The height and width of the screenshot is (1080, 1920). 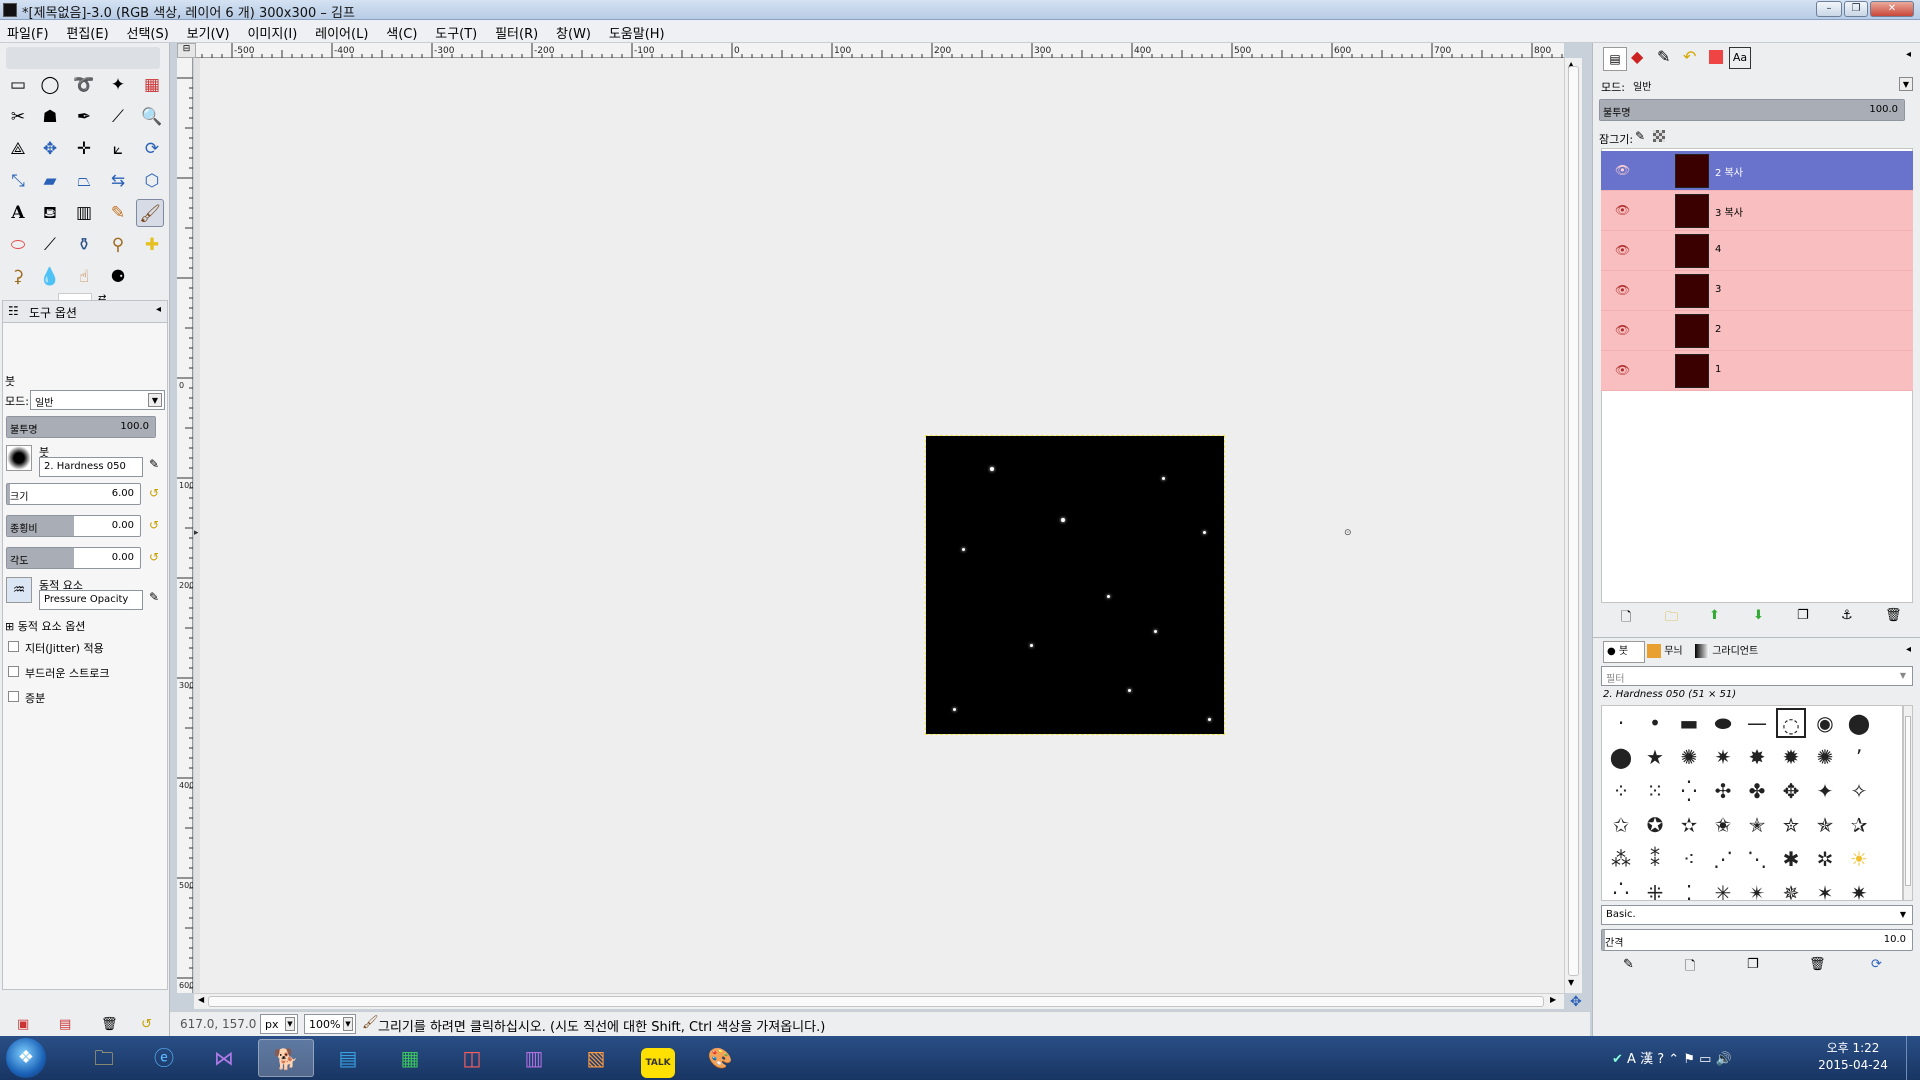 What do you see at coordinates (1576, 1002) in the screenshot?
I see `navigate-icon: ✥` at bounding box center [1576, 1002].